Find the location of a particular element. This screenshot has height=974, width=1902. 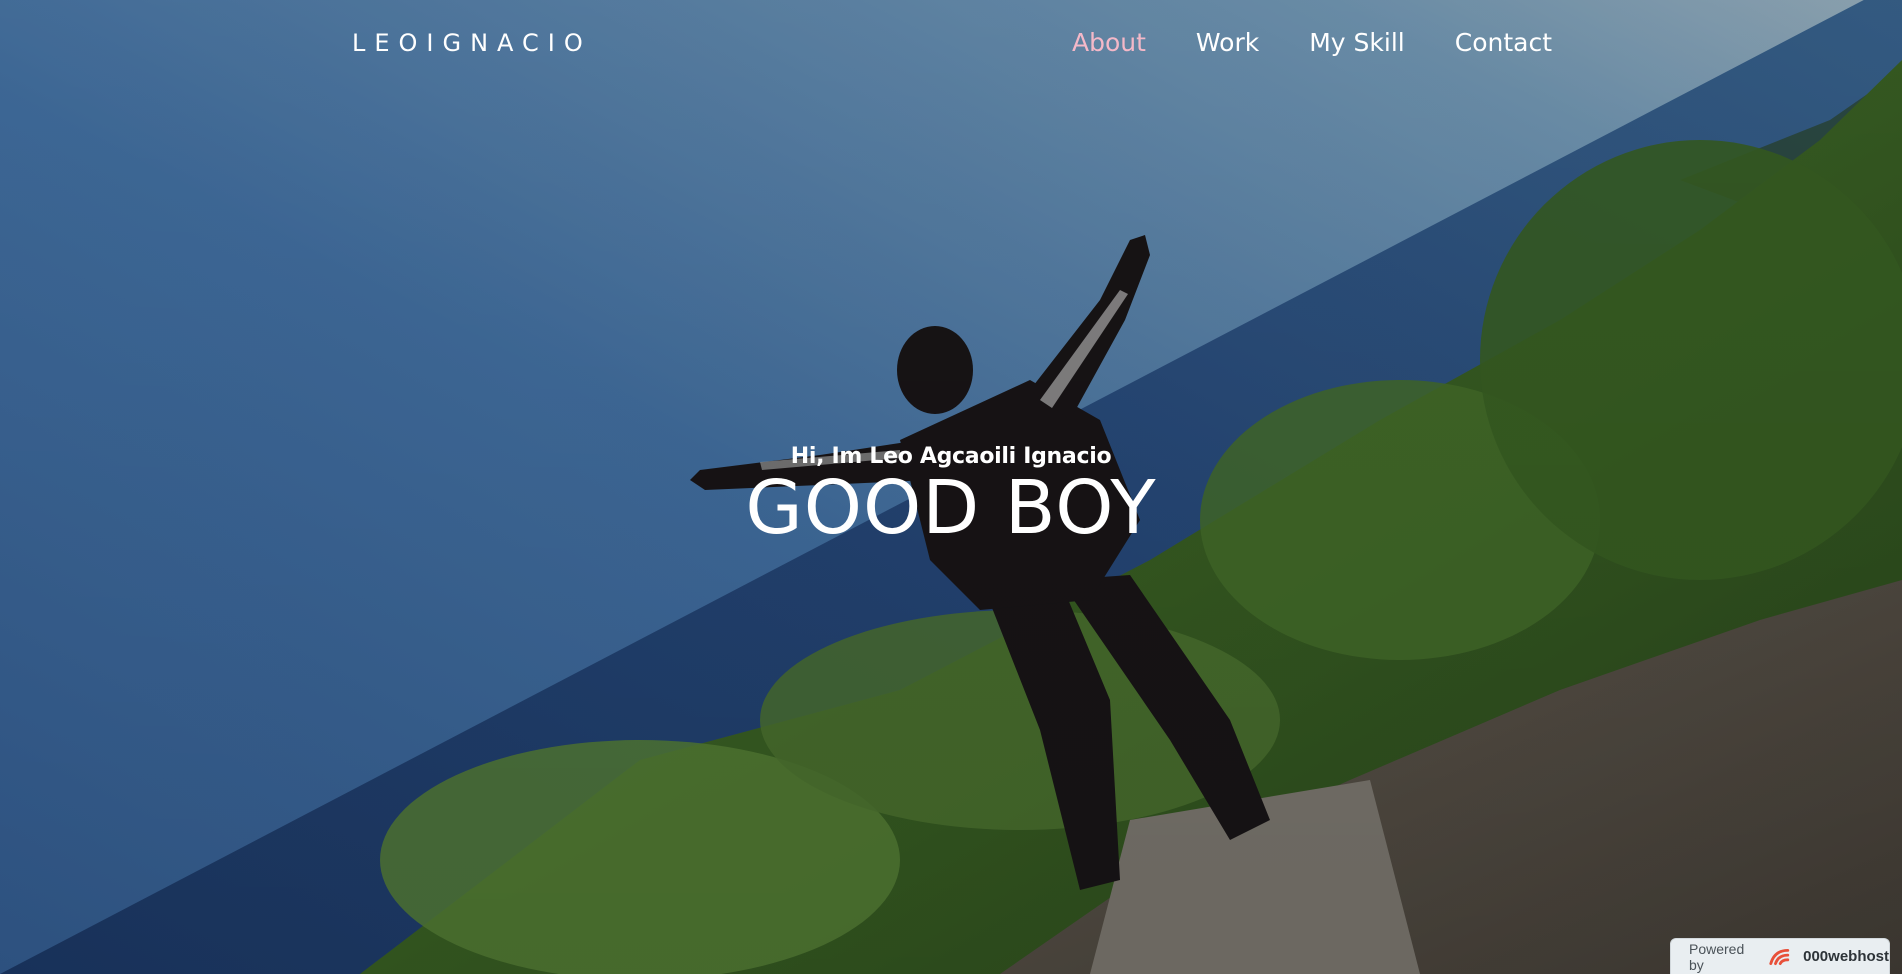

powered-by-label: Powered by is located at coordinates (1717, 956).